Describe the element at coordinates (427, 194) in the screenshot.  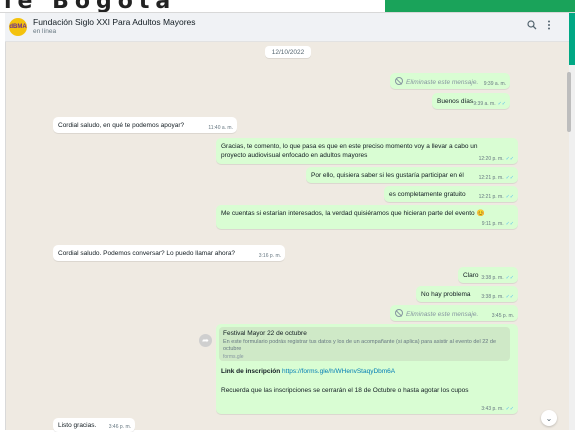
I see `message-text: es completamente gratuito` at that location.